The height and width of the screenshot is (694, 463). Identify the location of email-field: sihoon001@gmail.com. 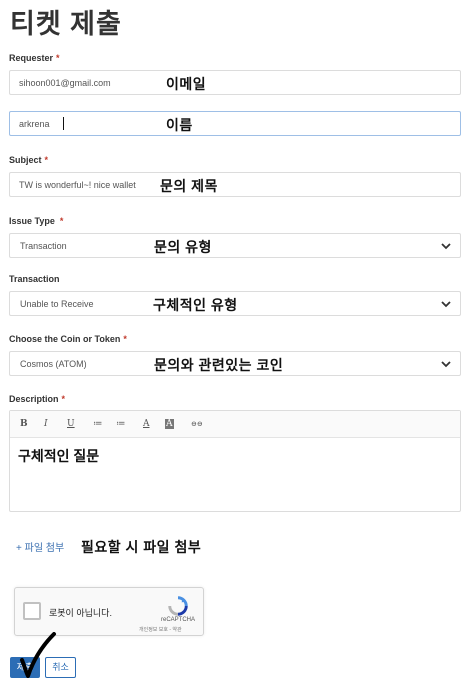
(235, 82).